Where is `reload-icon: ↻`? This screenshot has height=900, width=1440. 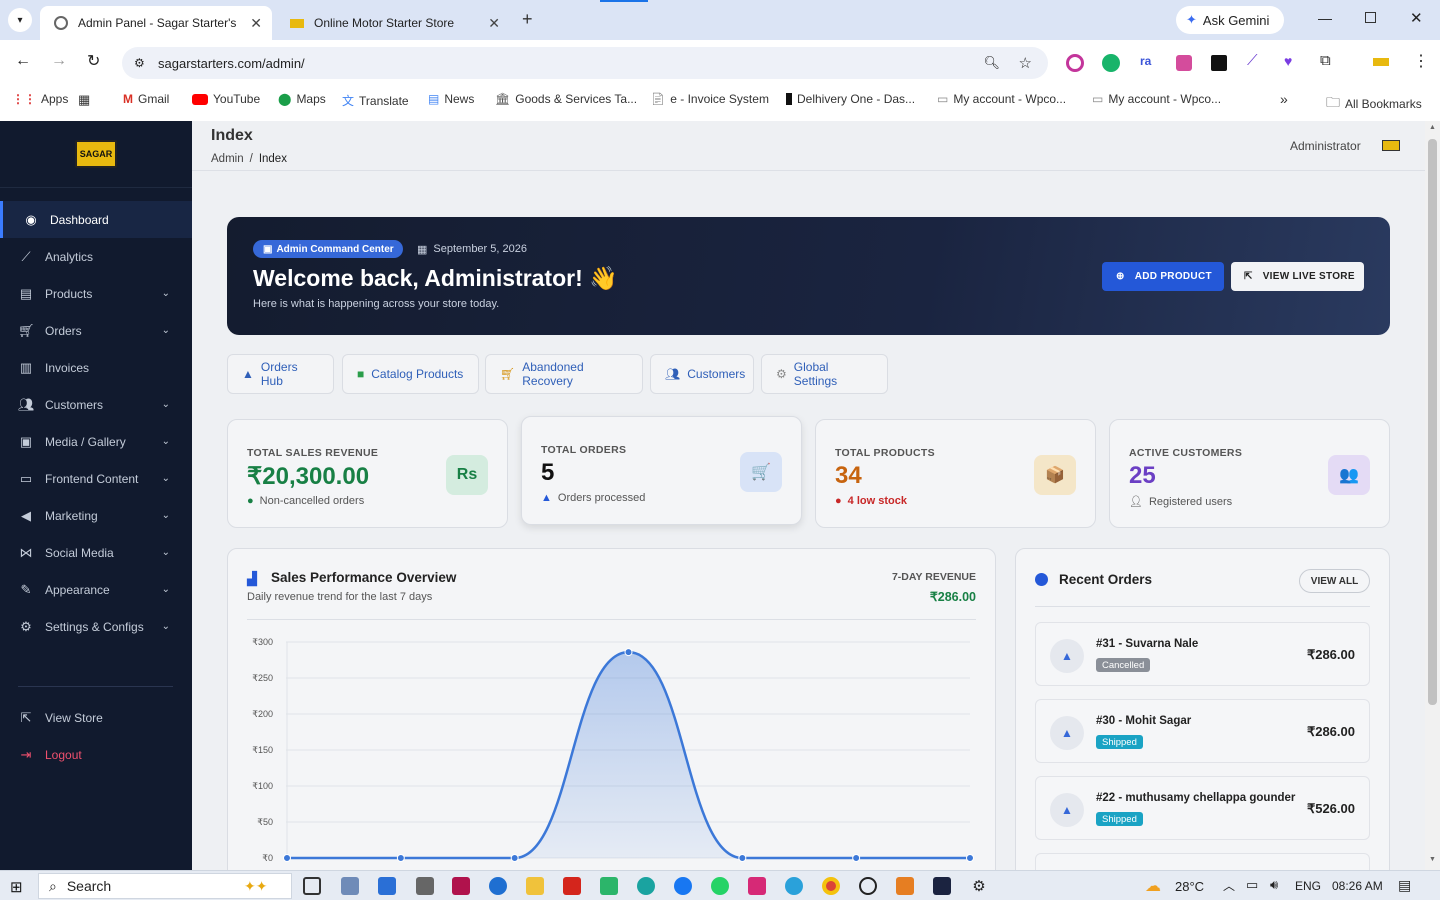
reload-icon: ↻ is located at coordinates (93, 61).